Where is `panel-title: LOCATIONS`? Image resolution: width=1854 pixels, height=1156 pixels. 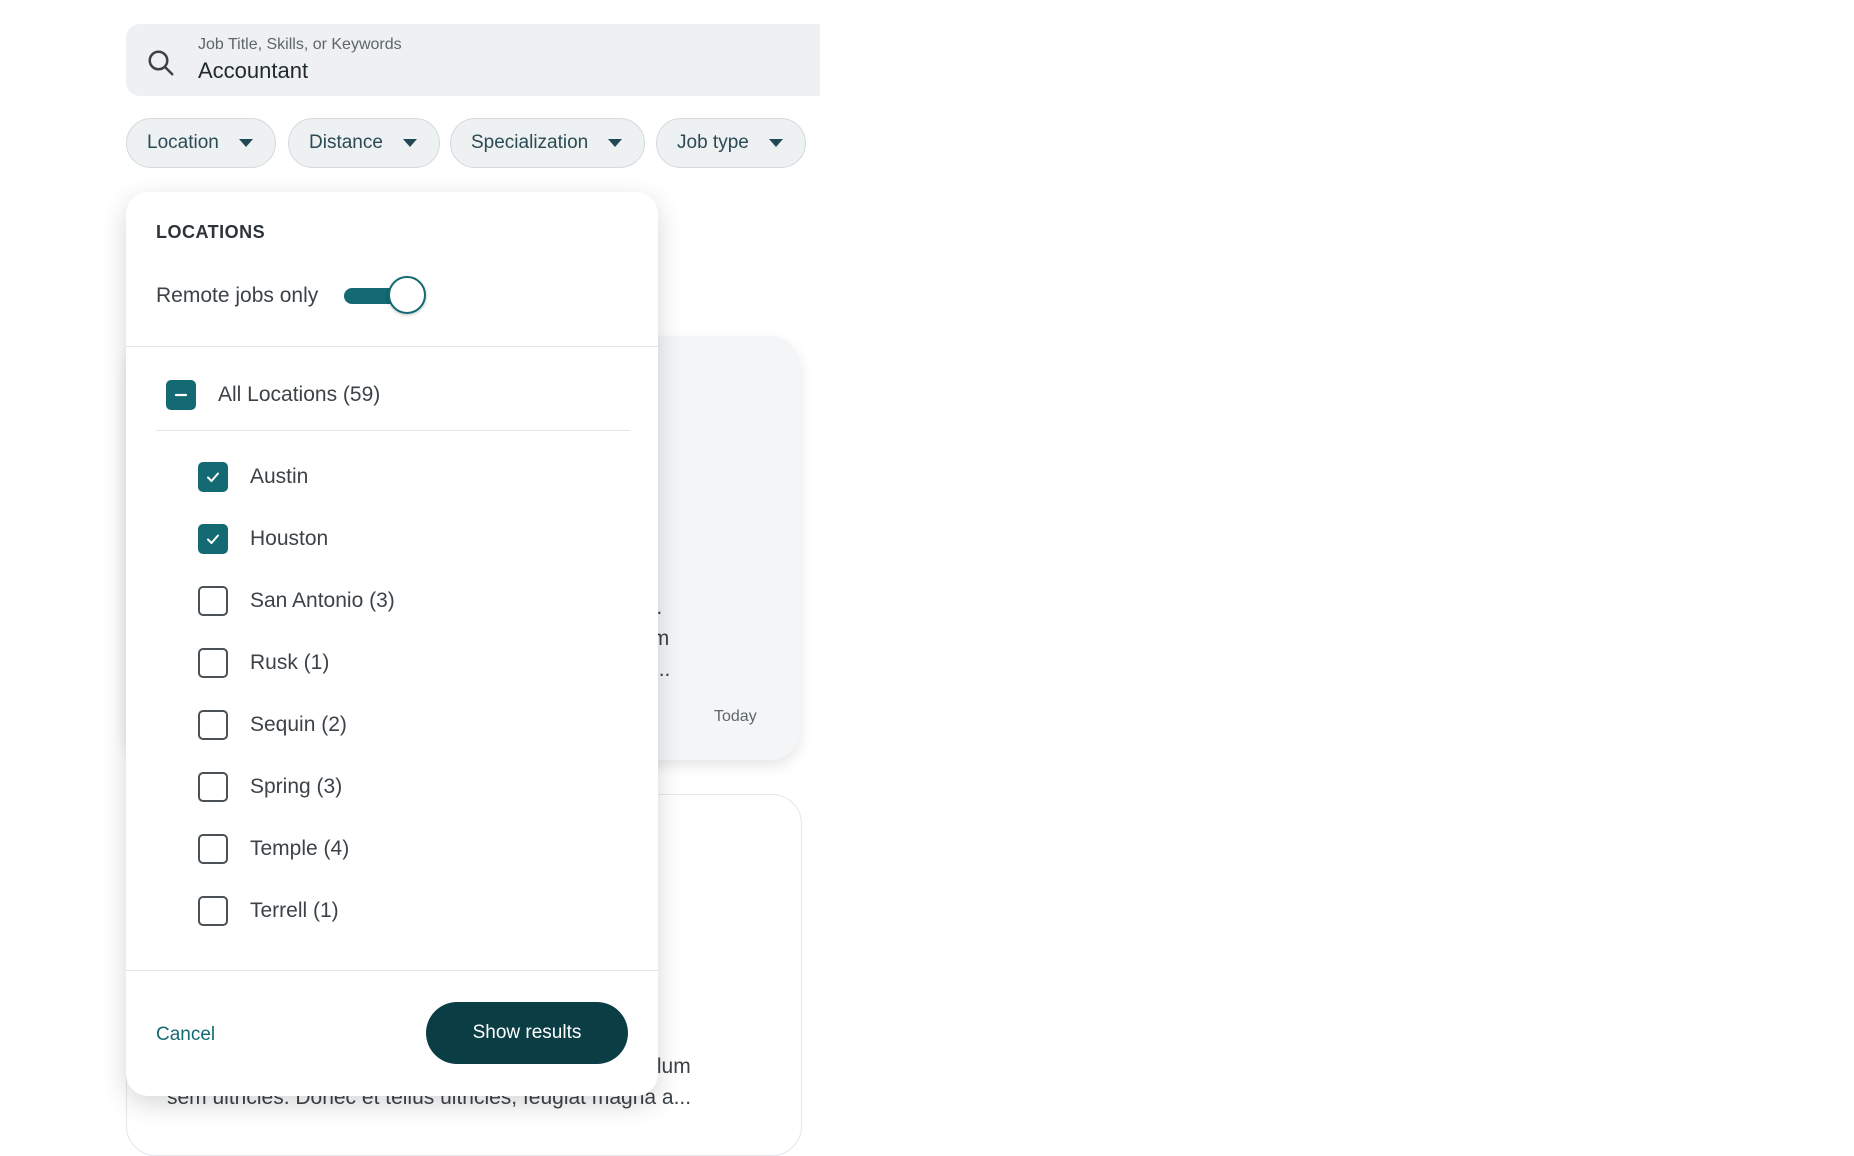
panel-title: LOCATIONS is located at coordinates (211, 232).